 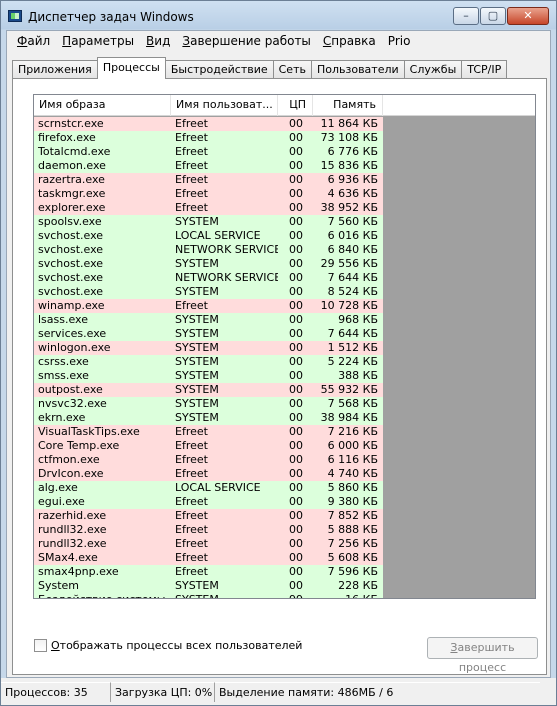 What do you see at coordinates (208, 362) in the screenshot?
I see `process-row: csrss.exe SYSTEM 00 5 224 КБ` at bounding box center [208, 362].